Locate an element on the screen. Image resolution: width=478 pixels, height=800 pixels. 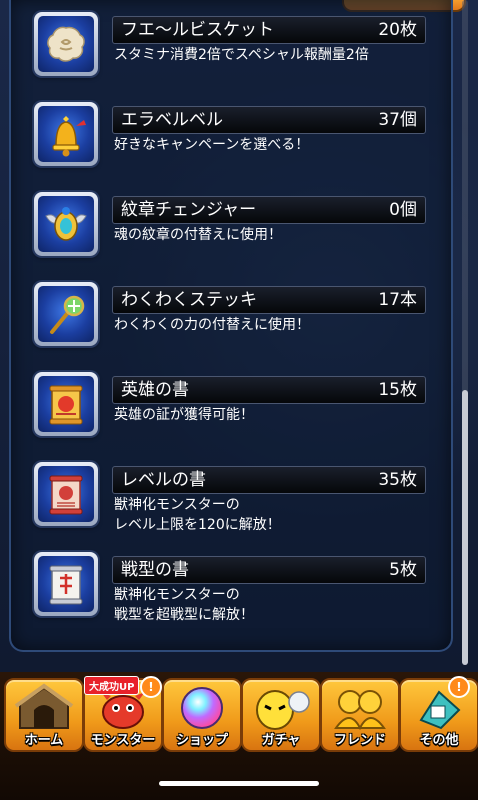
item-count: 20枚 is located at coordinates (397, 30).